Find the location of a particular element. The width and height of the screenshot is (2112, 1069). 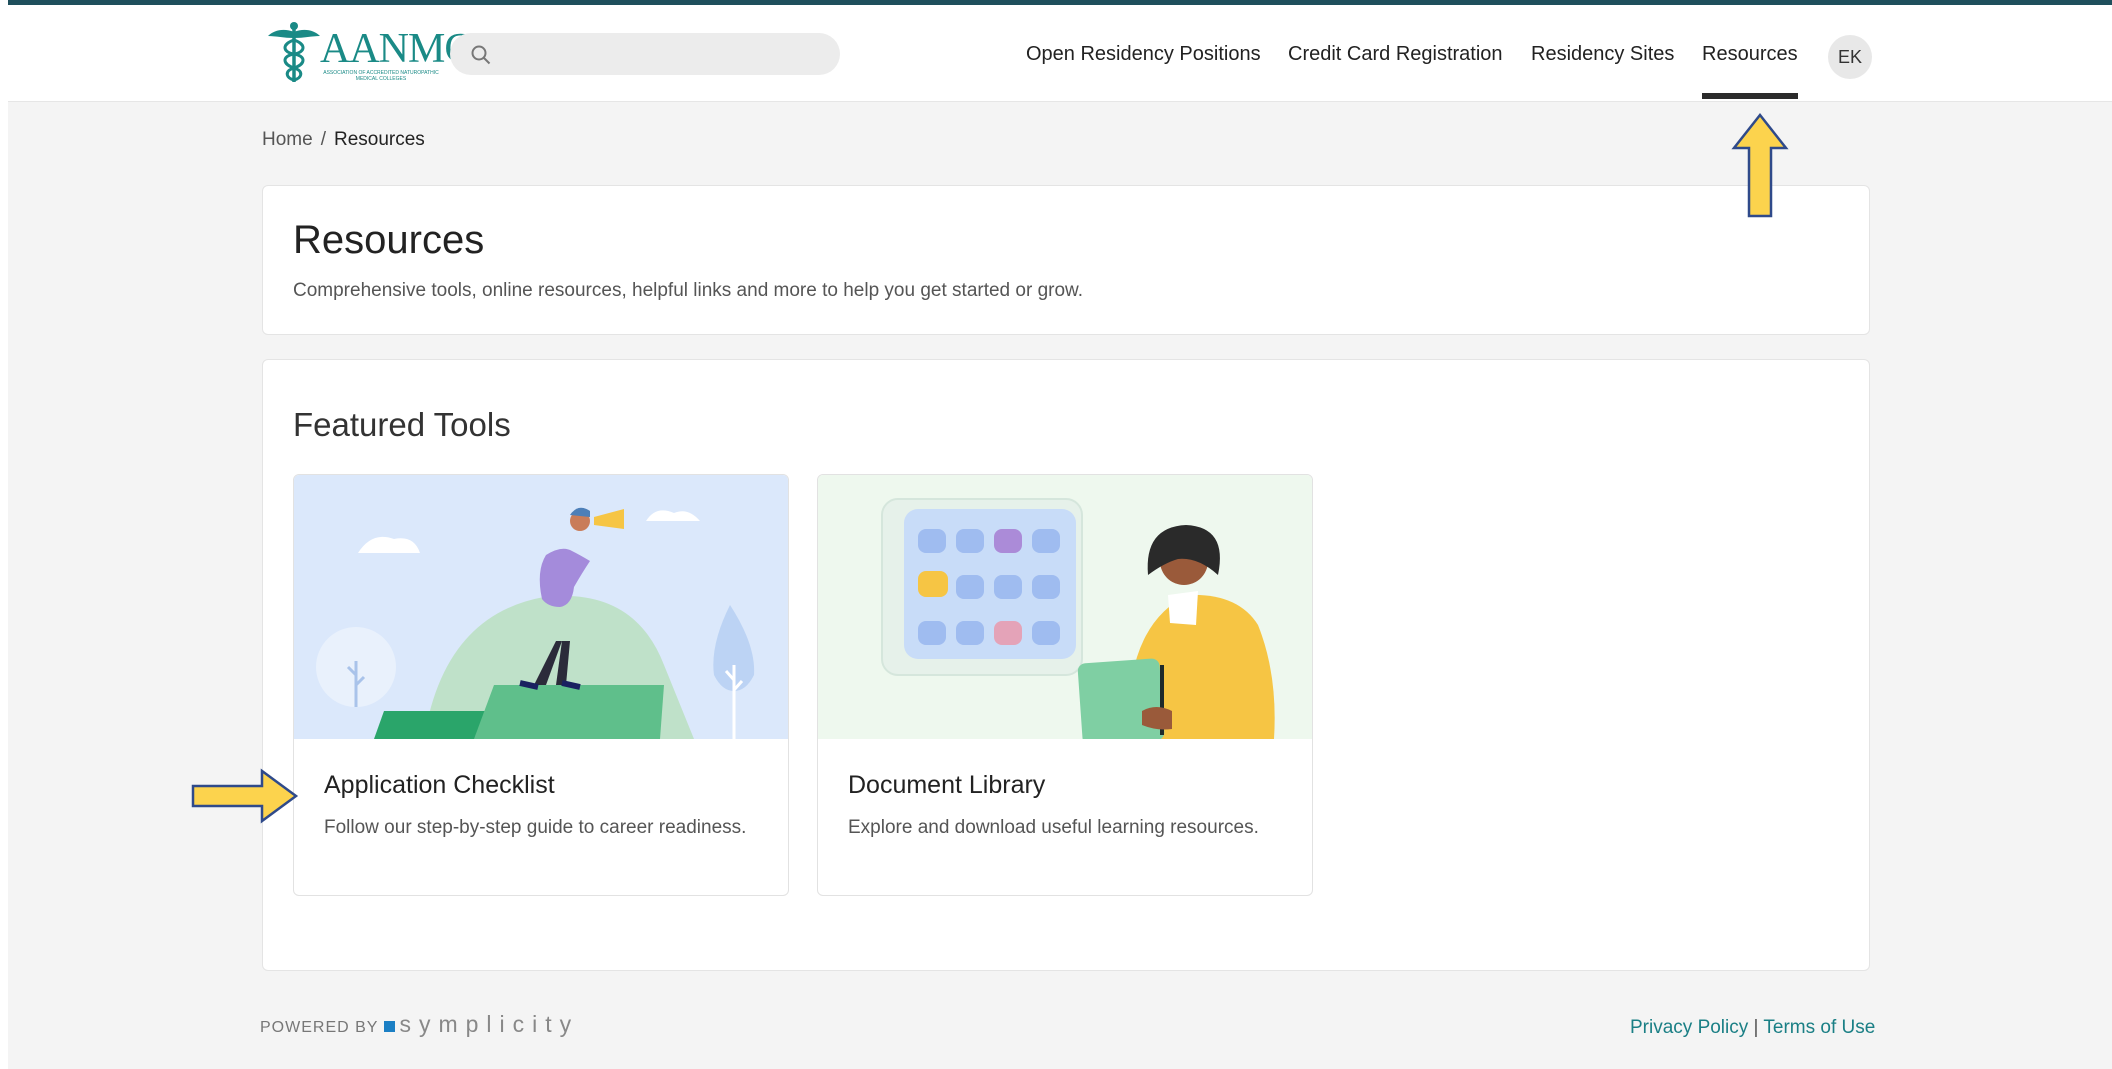

symplicity-wordmark: symplicity is located at coordinates (489, 1024).